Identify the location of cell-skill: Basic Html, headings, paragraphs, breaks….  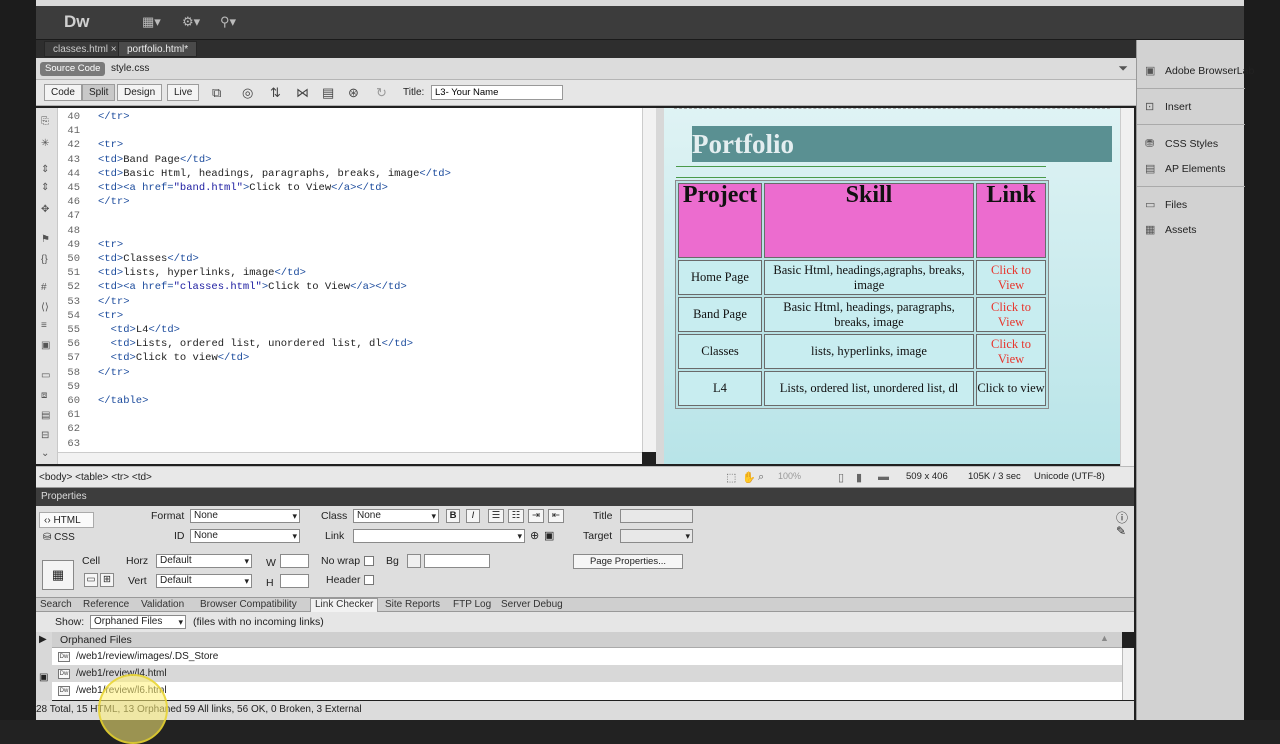
(869, 314).